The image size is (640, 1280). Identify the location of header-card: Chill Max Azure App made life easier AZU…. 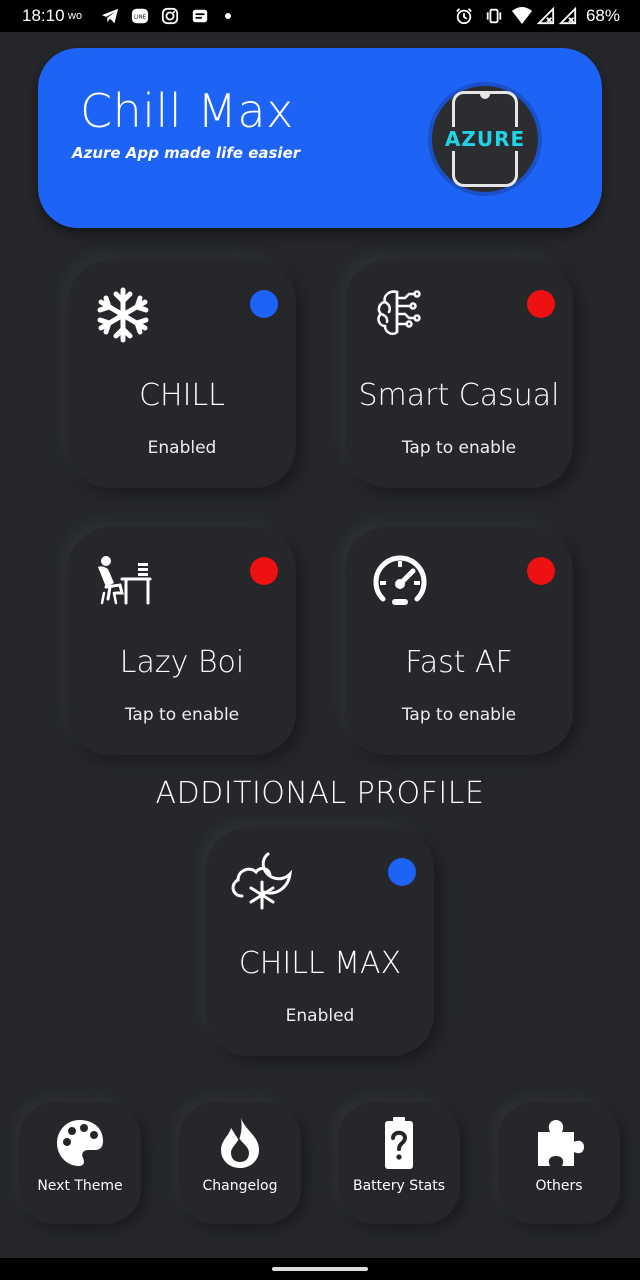
(320, 138).